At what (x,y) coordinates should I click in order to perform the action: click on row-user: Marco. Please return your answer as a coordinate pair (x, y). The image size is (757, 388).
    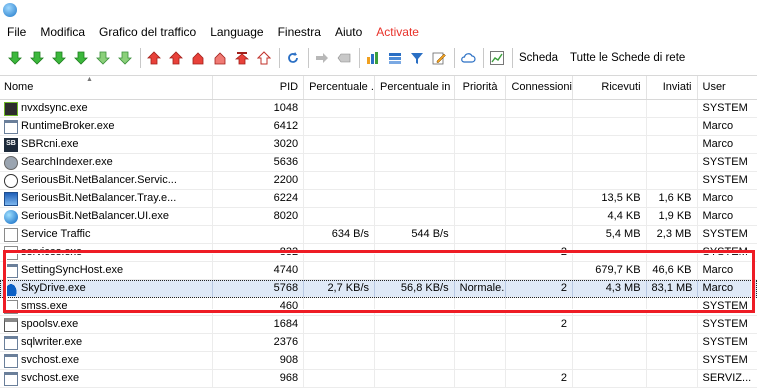
    Looking at the image, I should click on (727, 144).